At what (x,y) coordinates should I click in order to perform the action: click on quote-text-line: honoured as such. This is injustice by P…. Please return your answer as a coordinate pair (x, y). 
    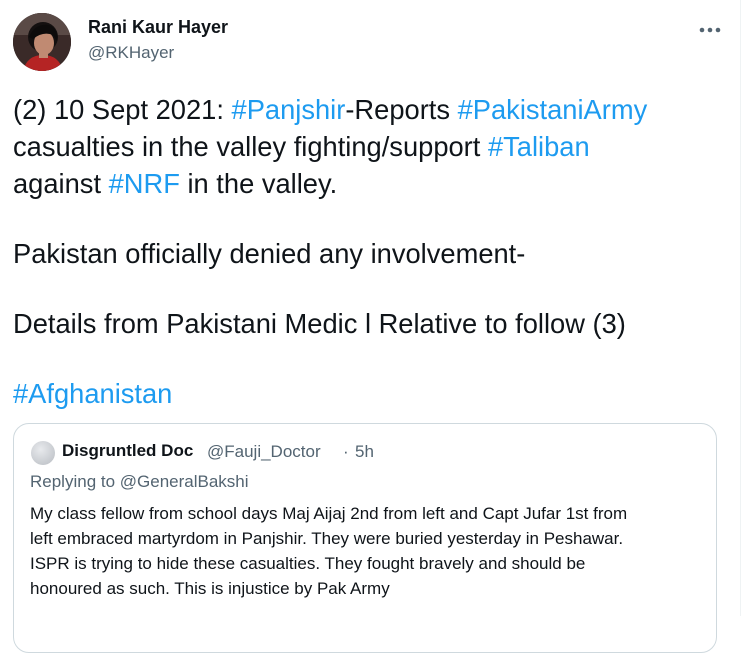
    Looking at the image, I should click on (210, 588).